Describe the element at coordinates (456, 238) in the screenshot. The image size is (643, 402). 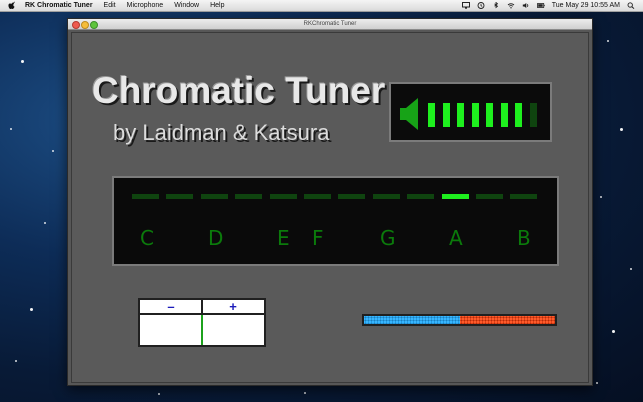
I see `note-label-a: A` at that location.